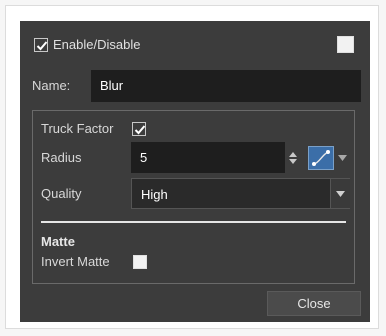 This screenshot has width=386, height=336. Describe the element at coordinates (61, 157) in the screenshot. I see `radius-label: Radius` at that location.